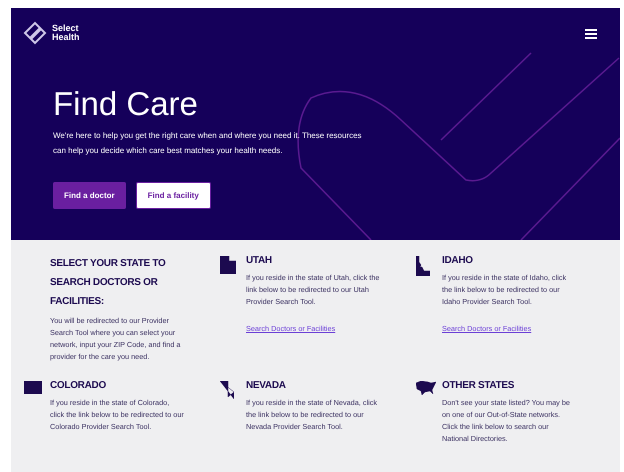 This screenshot has width=624, height=472. What do you see at coordinates (66, 33) in the screenshot?
I see `logo-text: Select Health` at bounding box center [66, 33].